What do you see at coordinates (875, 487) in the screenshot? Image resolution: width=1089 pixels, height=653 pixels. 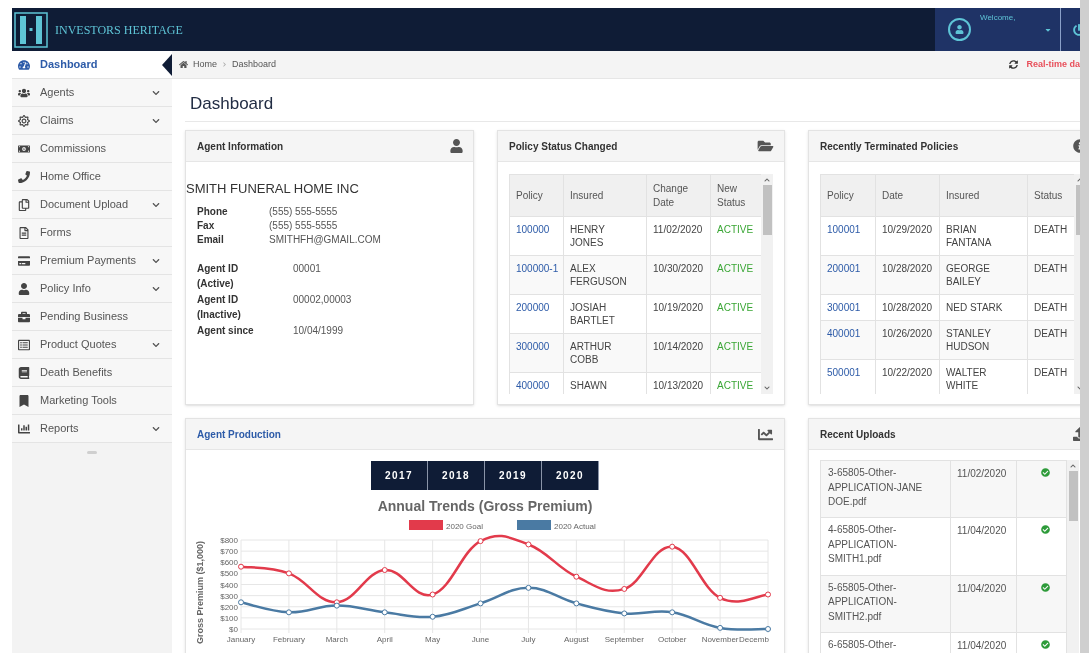 I see `file-name: 3-65805-Other-APPLICATION-JANE DOE.pdf` at bounding box center [875, 487].